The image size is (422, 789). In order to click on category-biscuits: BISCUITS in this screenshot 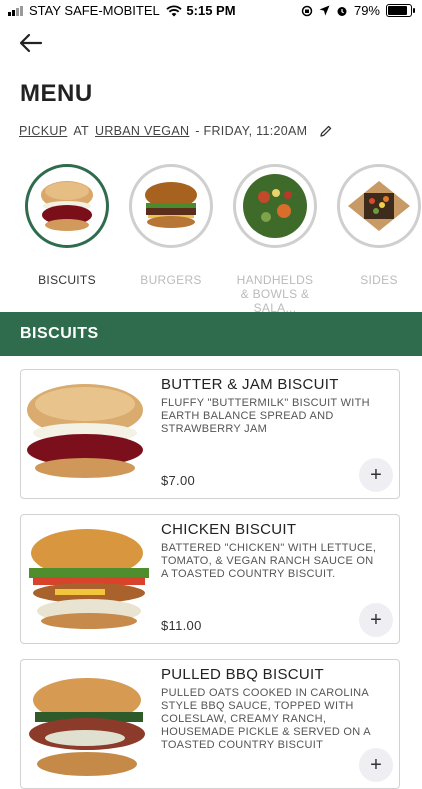, I will do `click(67, 225)`.